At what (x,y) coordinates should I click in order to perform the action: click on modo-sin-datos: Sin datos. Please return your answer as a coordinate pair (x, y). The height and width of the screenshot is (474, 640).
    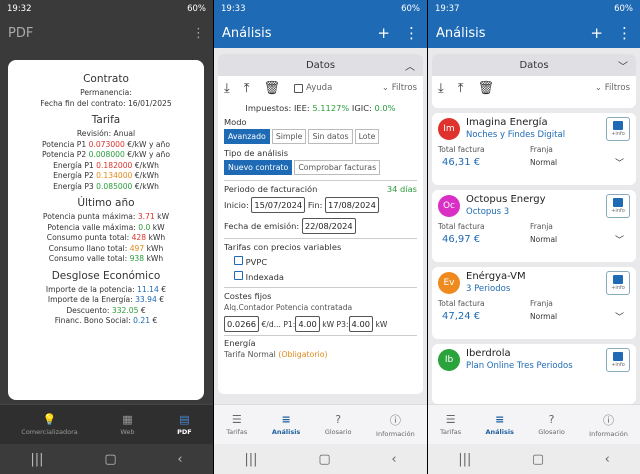
    Looking at the image, I should click on (330, 136).